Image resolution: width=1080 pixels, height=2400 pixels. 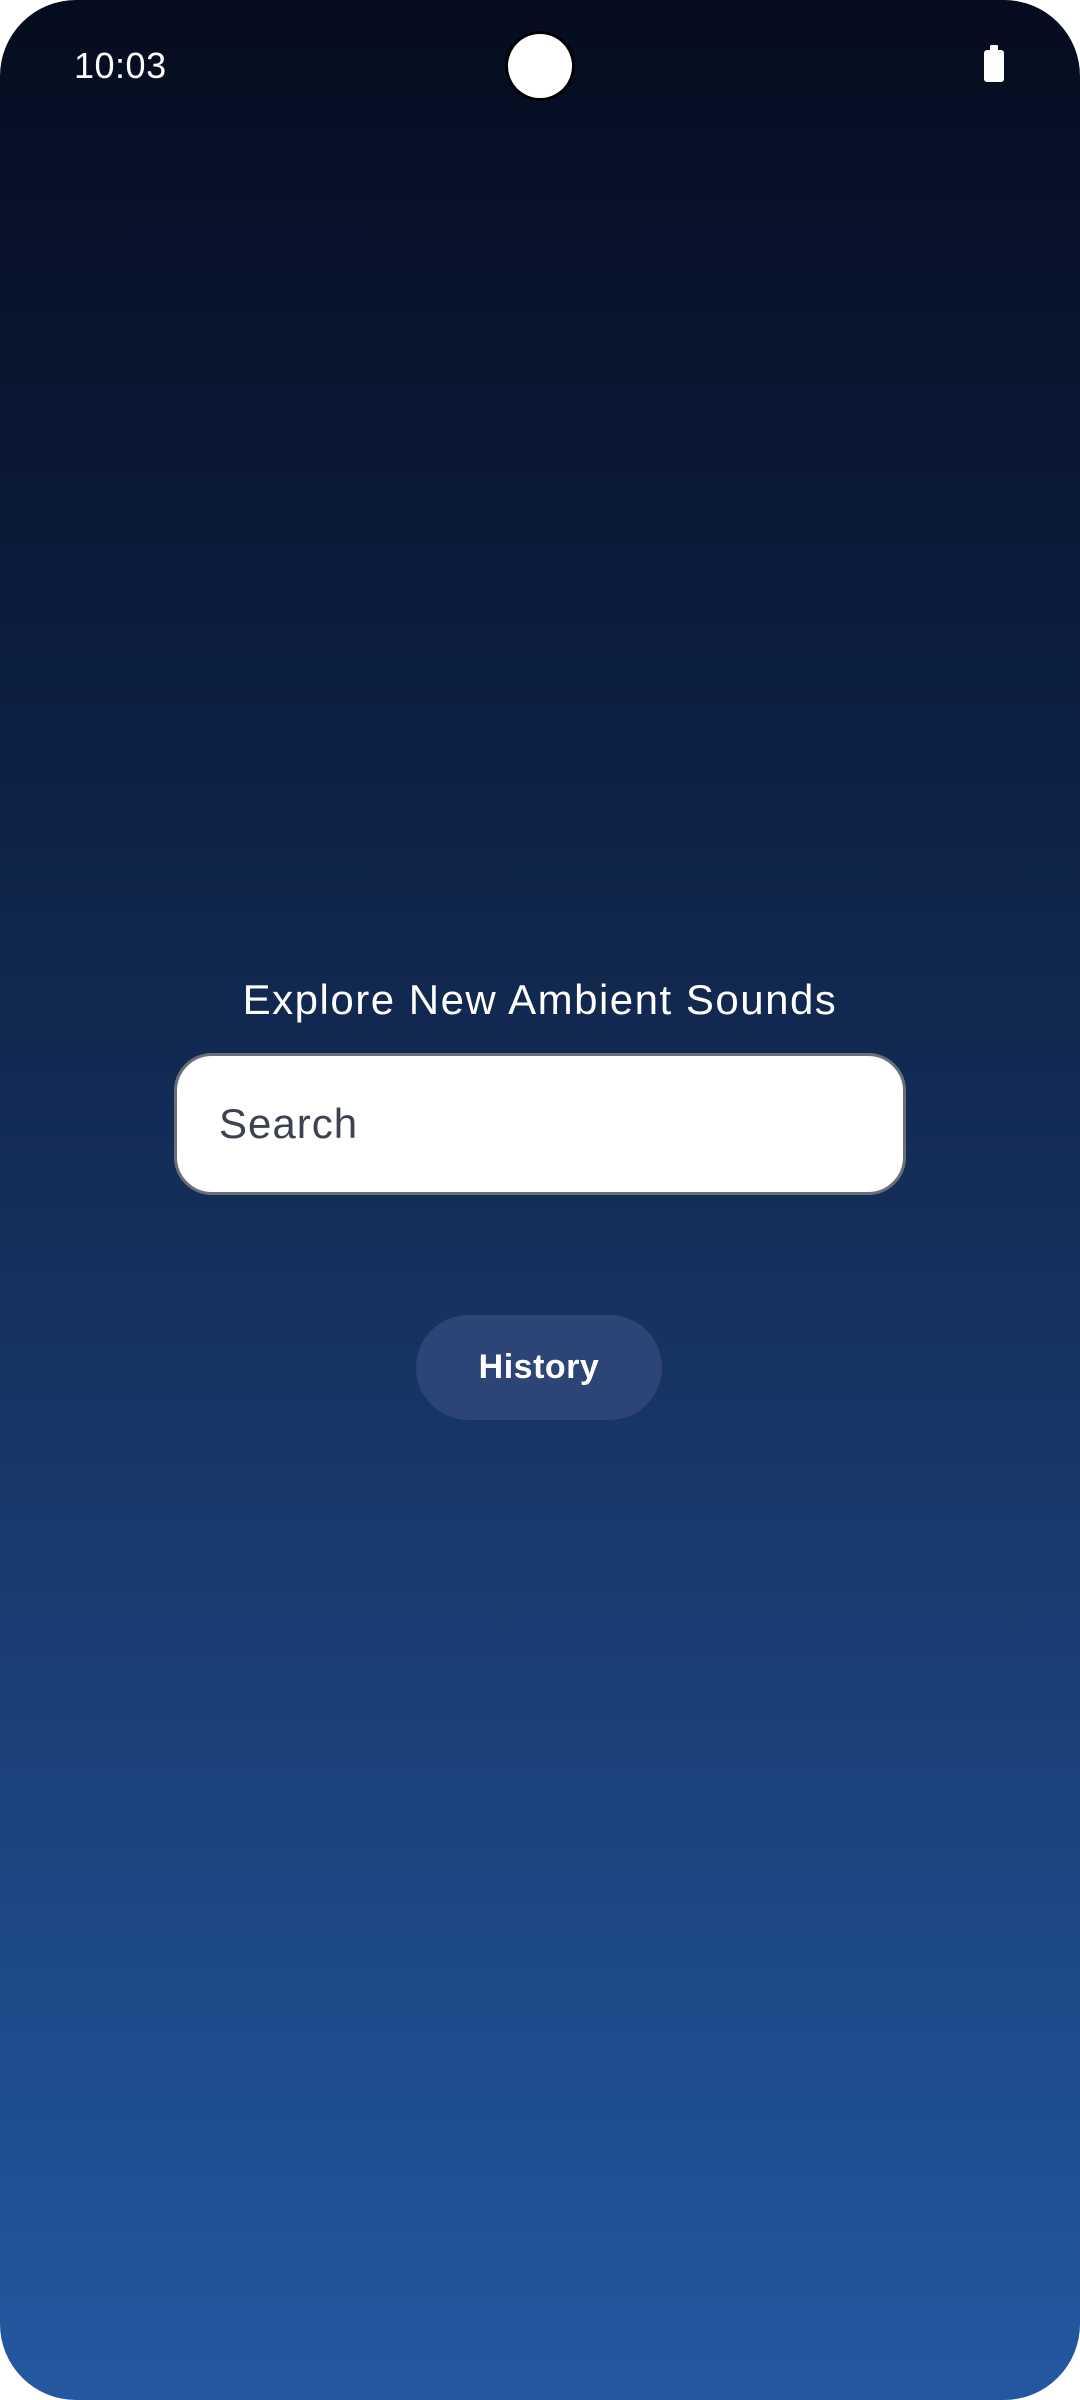 I want to click on page-title: Explore New Ambient Sounds, so click(x=540, y=999).